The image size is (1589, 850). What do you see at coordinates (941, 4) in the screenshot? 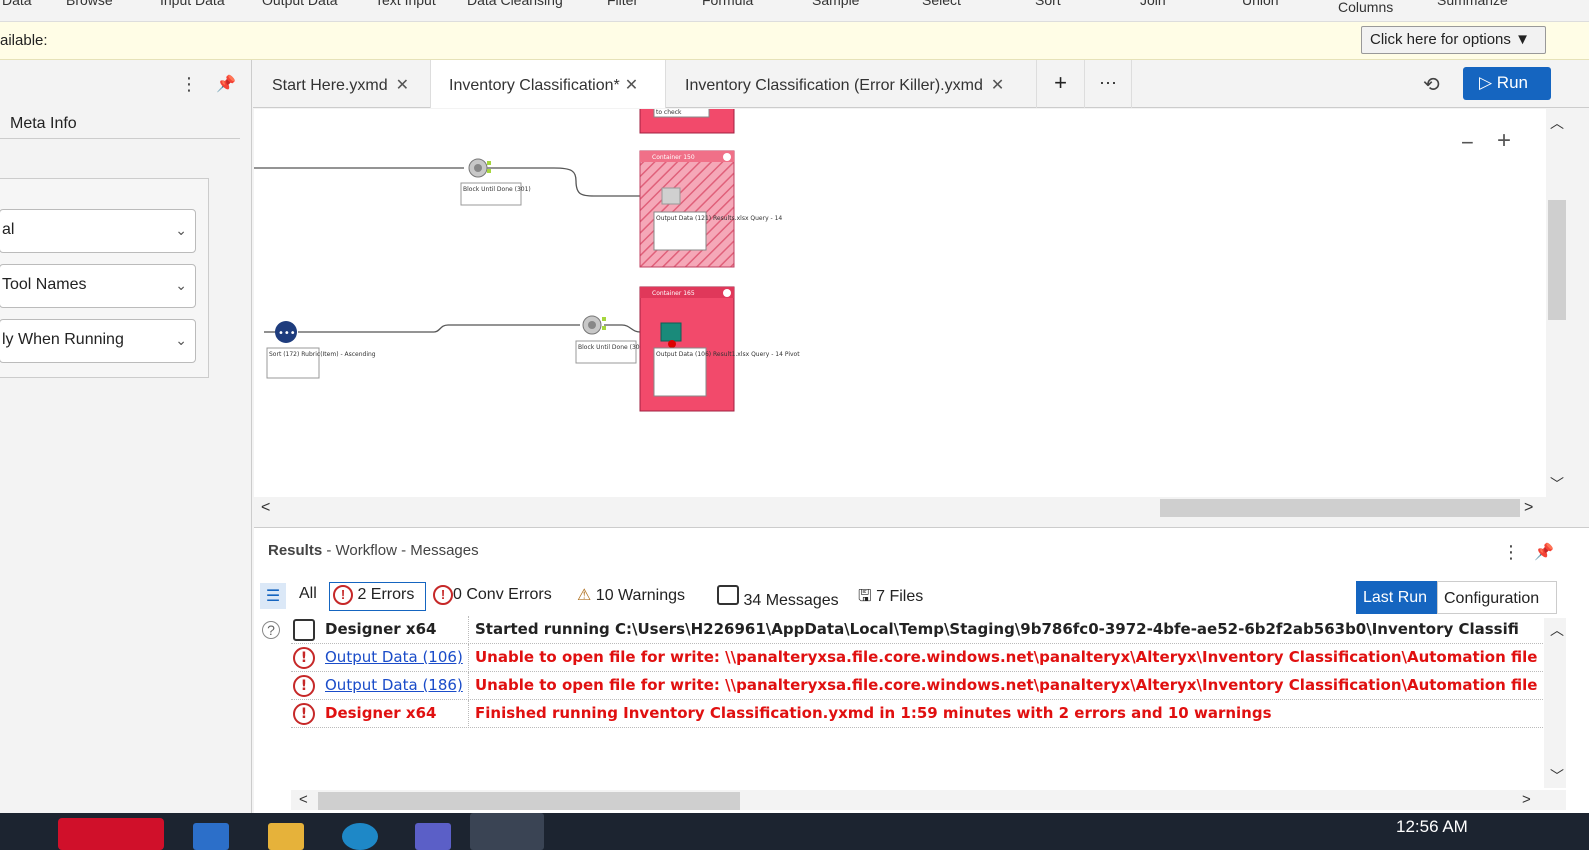
I see `ribbon-item-select: Select` at bounding box center [941, 4].